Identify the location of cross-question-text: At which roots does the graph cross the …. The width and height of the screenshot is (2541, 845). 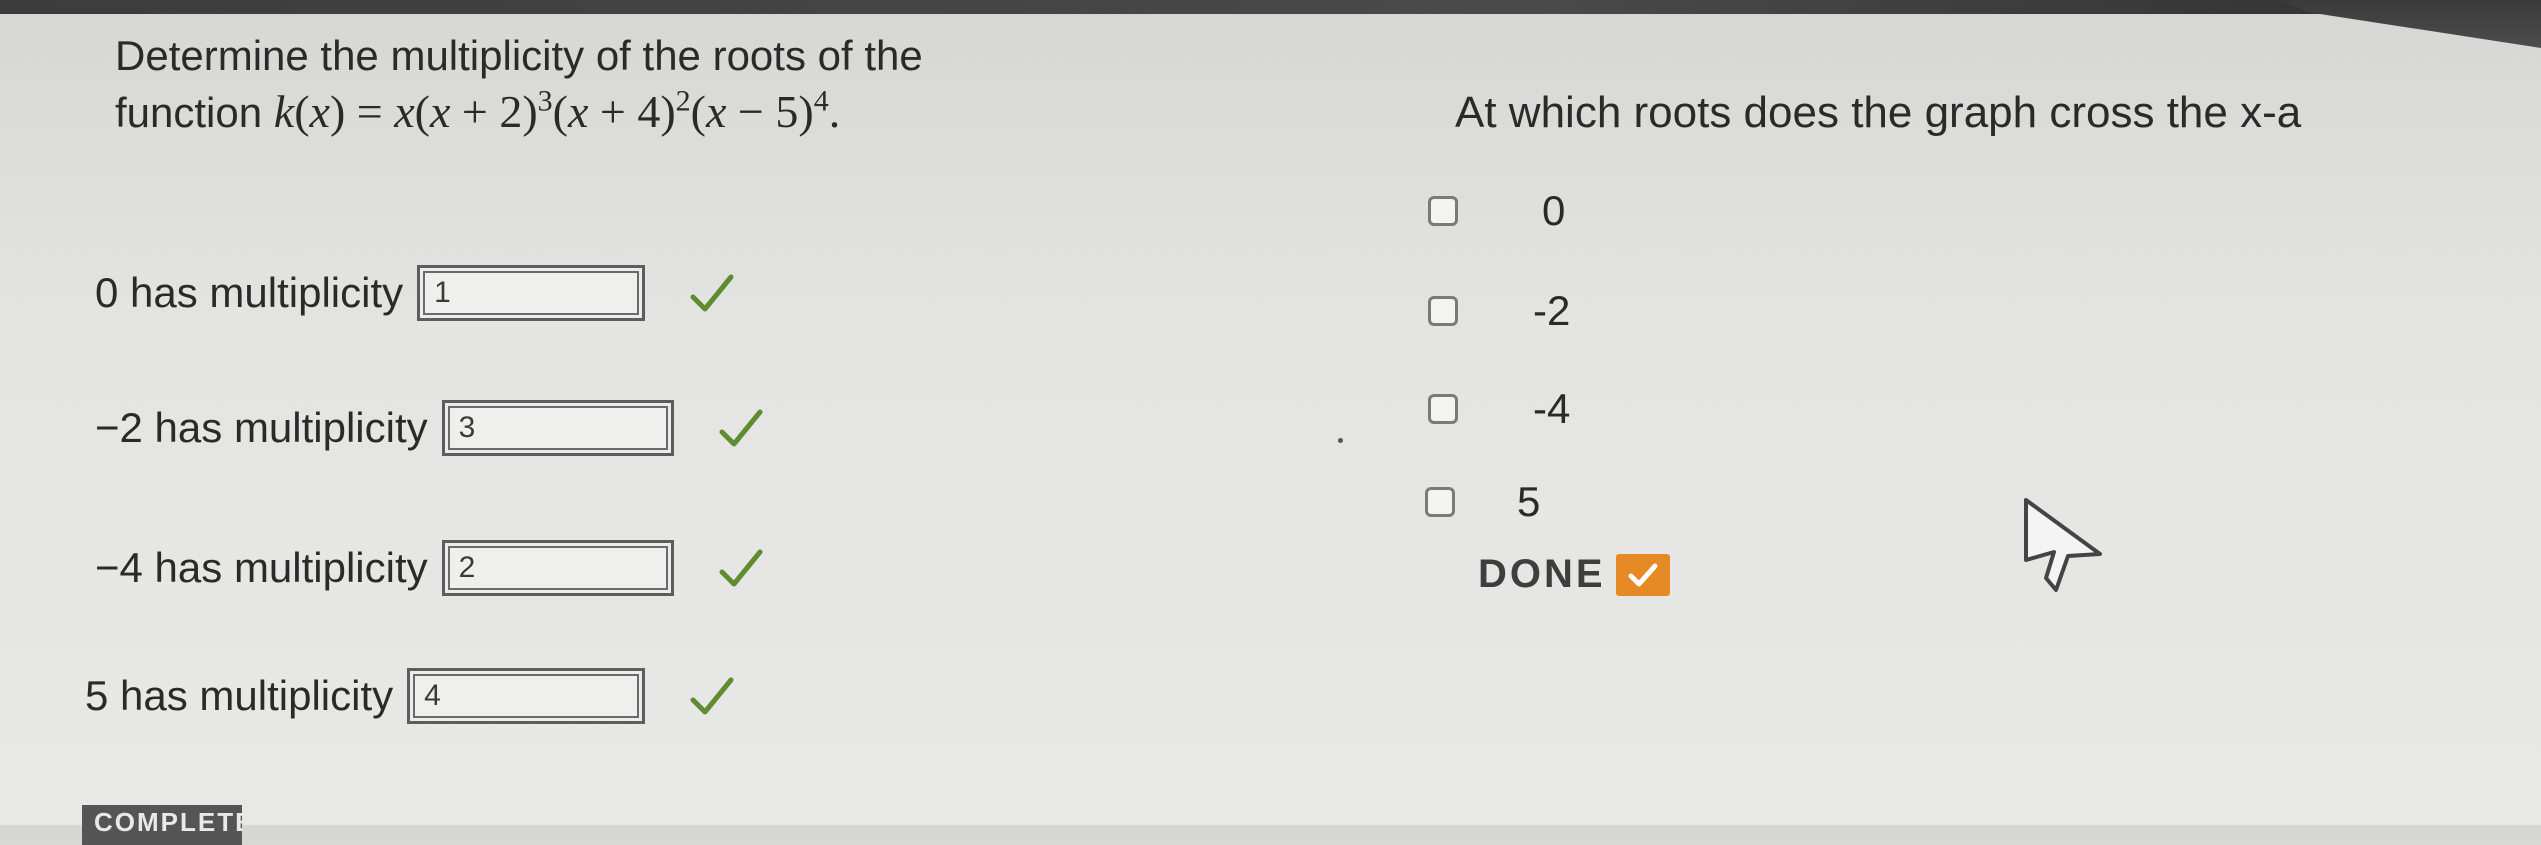
(1878, 112).